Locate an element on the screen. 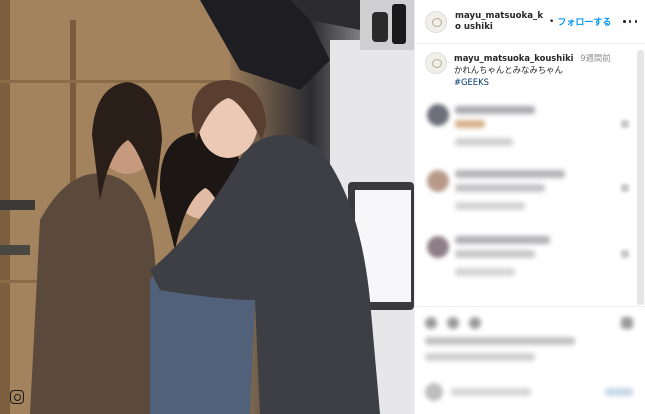 The image size is (645, 414). share-icon is located at coordinates (475, 323).